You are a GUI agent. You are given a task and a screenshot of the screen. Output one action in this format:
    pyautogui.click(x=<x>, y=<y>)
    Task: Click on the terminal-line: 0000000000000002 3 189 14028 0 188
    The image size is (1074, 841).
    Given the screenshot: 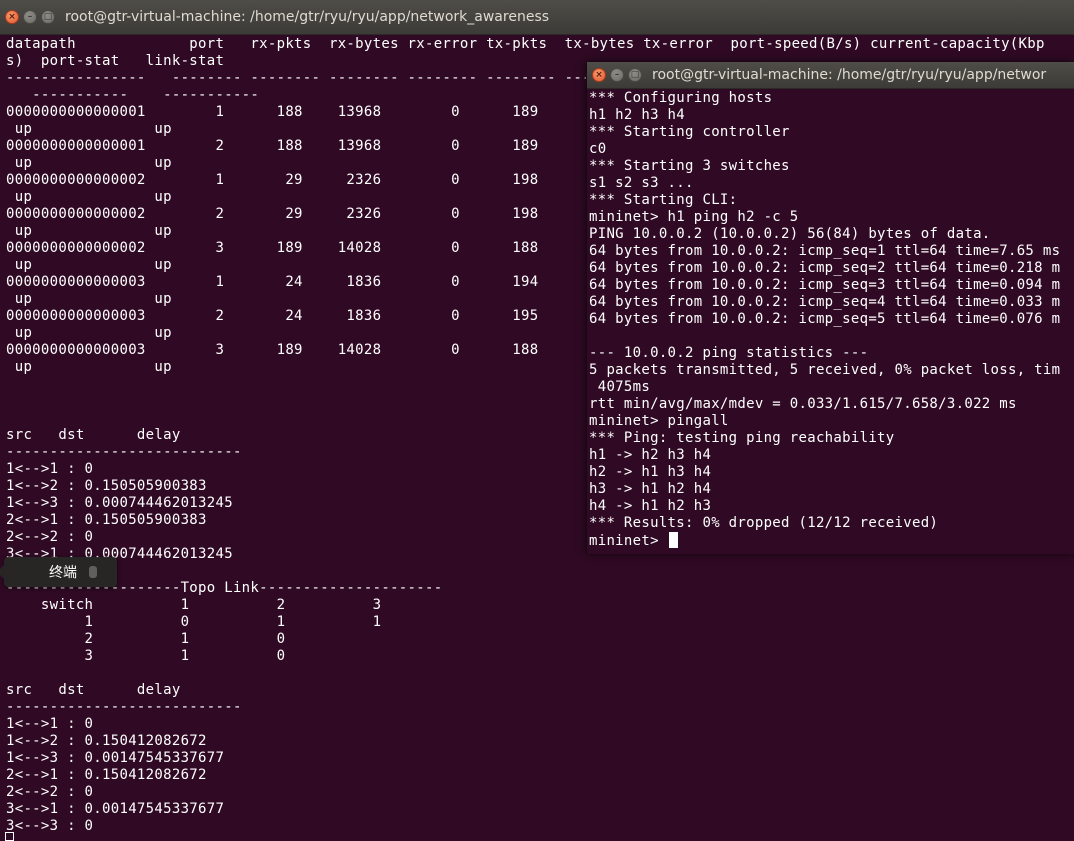 What is the action you would take?
    pyautogui.click(x=272, y=248)
    